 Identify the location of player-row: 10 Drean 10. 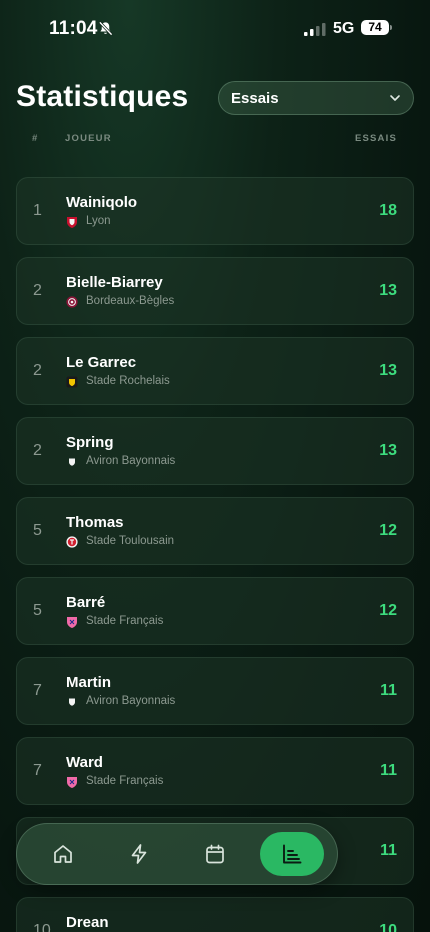
(215, 914).